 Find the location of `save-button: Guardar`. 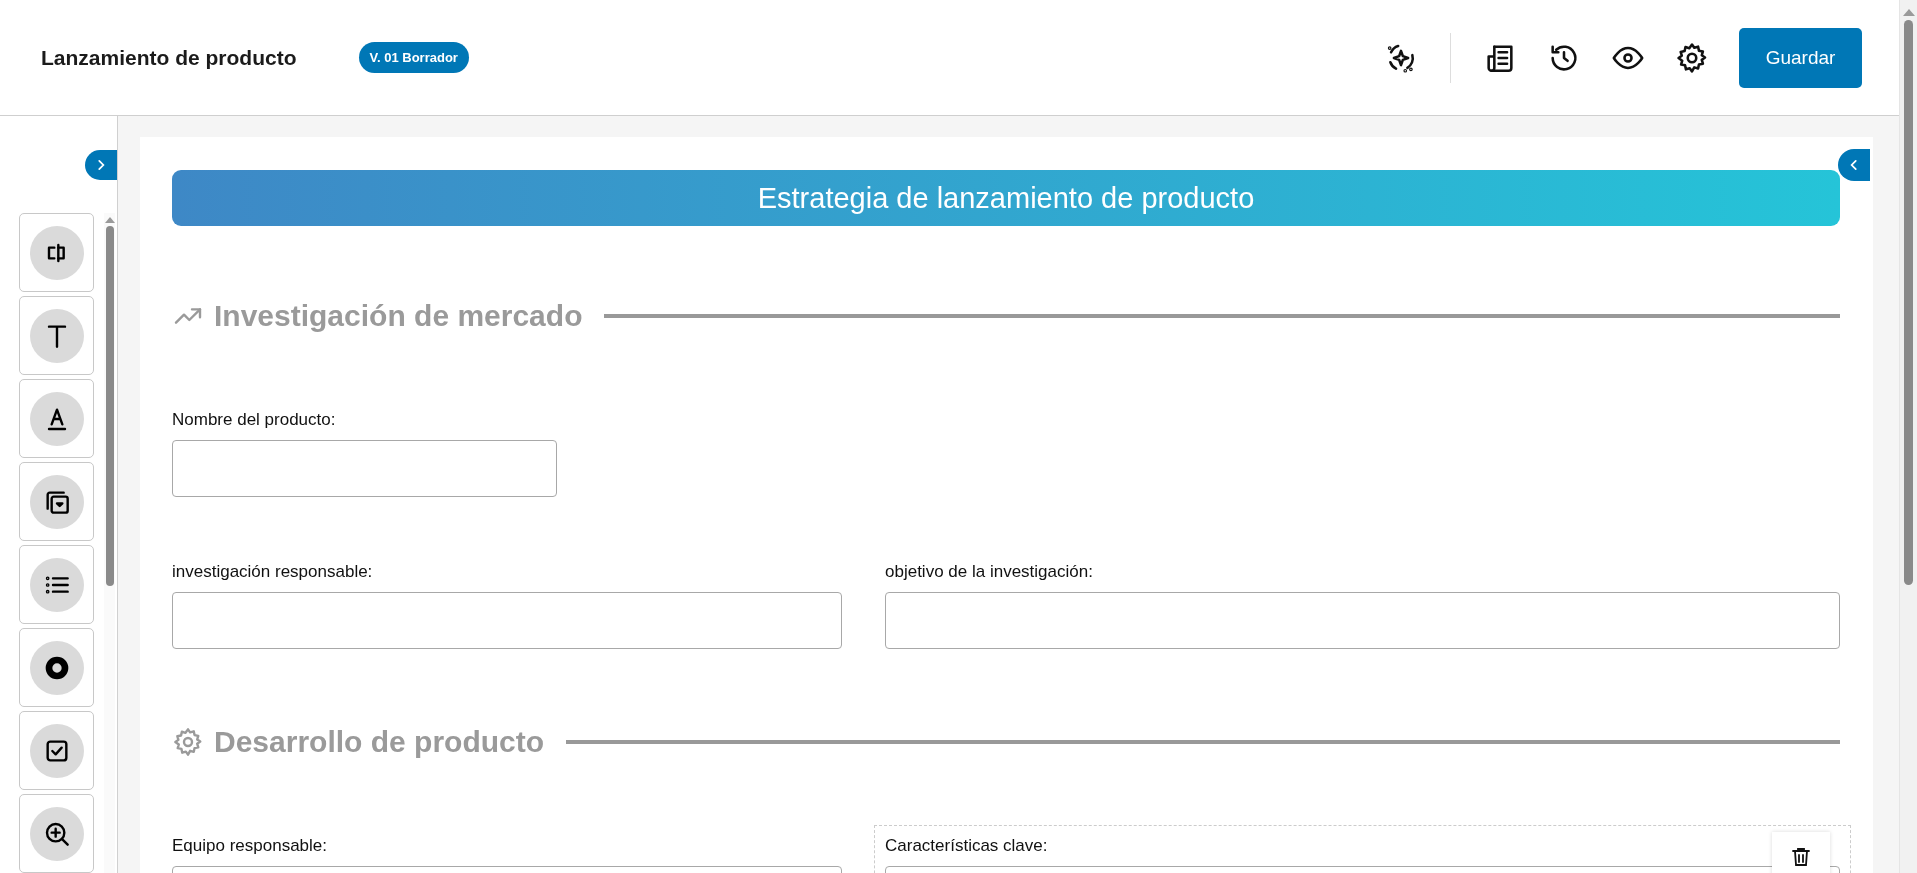

save-button: Guardar is located at coordinates (1800, 57).